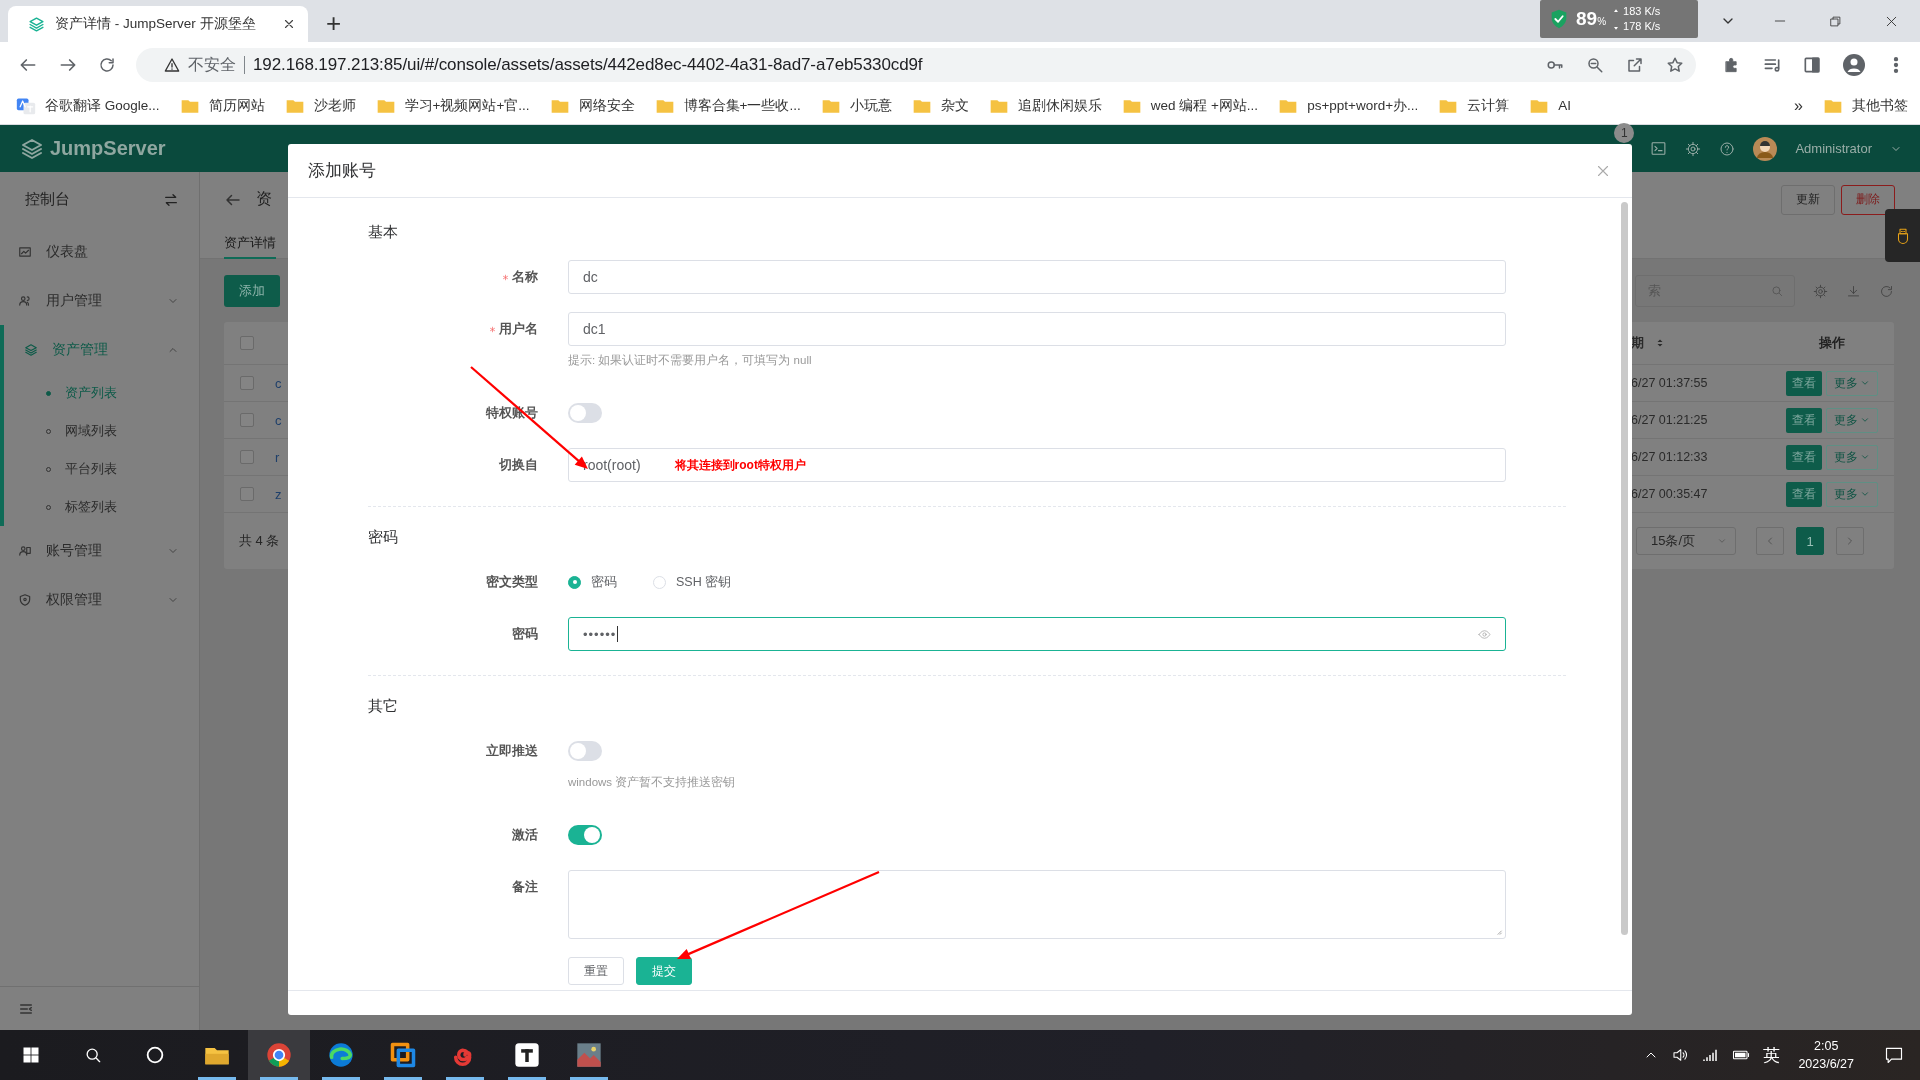 The width and height of the screenshot is (1920, 1080). Describe the element at coordinates (99, 599) in the screenshot. I see `menu-item: 权限管理` at that location.